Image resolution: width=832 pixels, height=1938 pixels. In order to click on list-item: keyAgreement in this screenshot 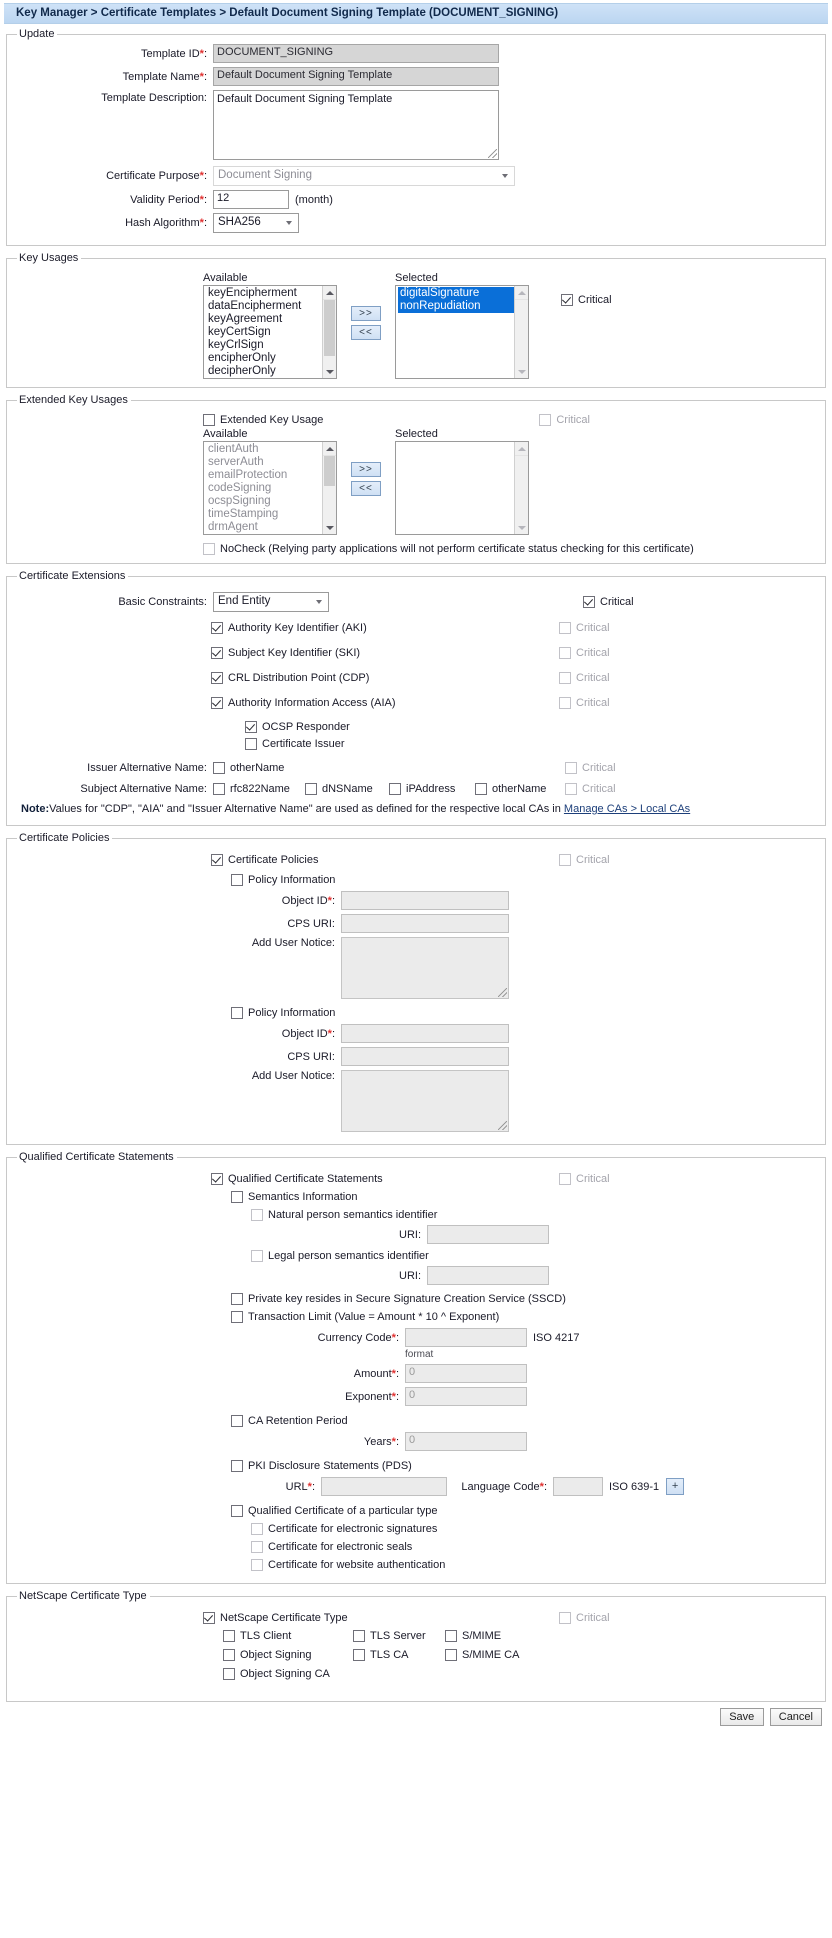, I will do `click(271, 319)`.